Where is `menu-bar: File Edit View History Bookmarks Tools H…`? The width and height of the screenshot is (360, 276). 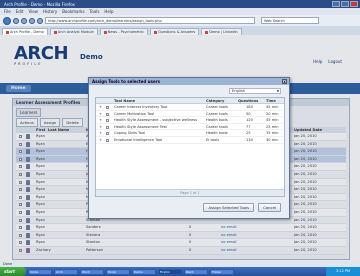
menu-bar: File Edit View History Bookmarks Tools H… is located at coordinates (180, 11).